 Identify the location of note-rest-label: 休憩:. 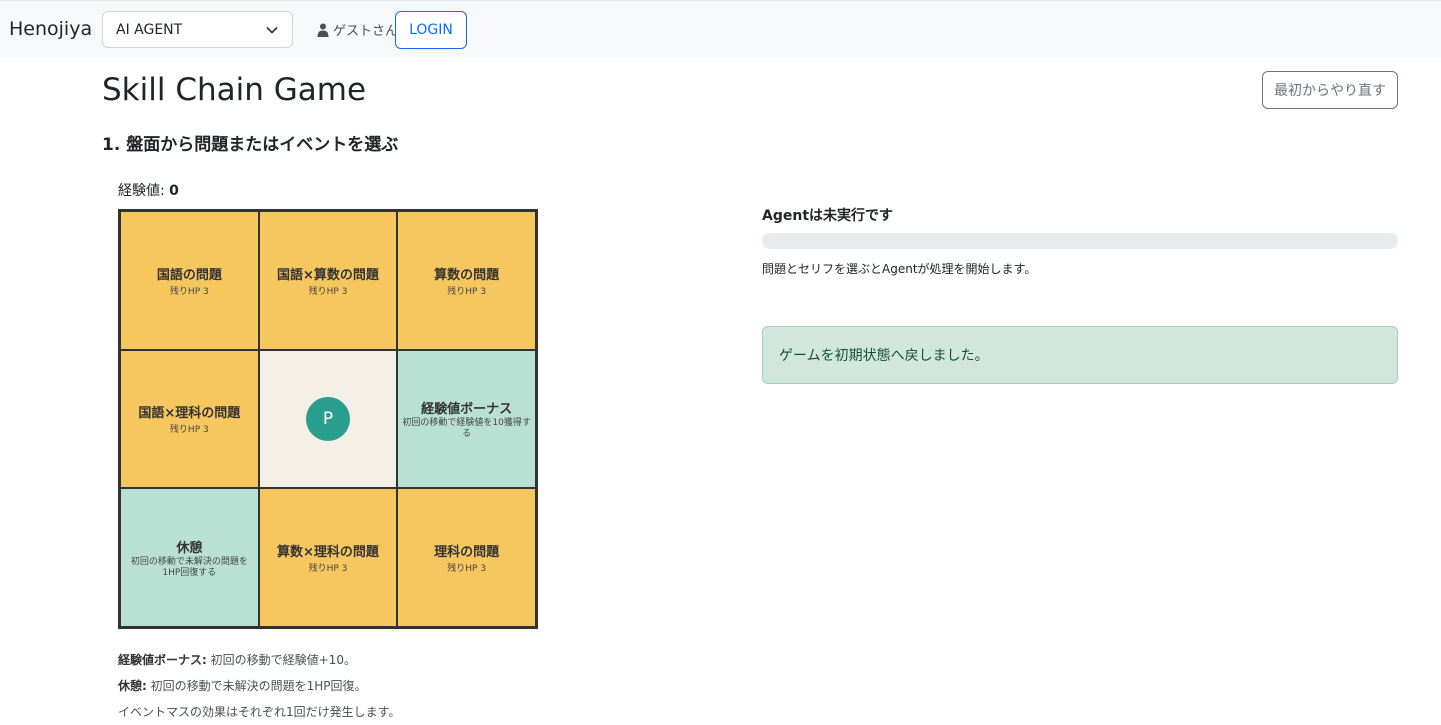
(132, 686).